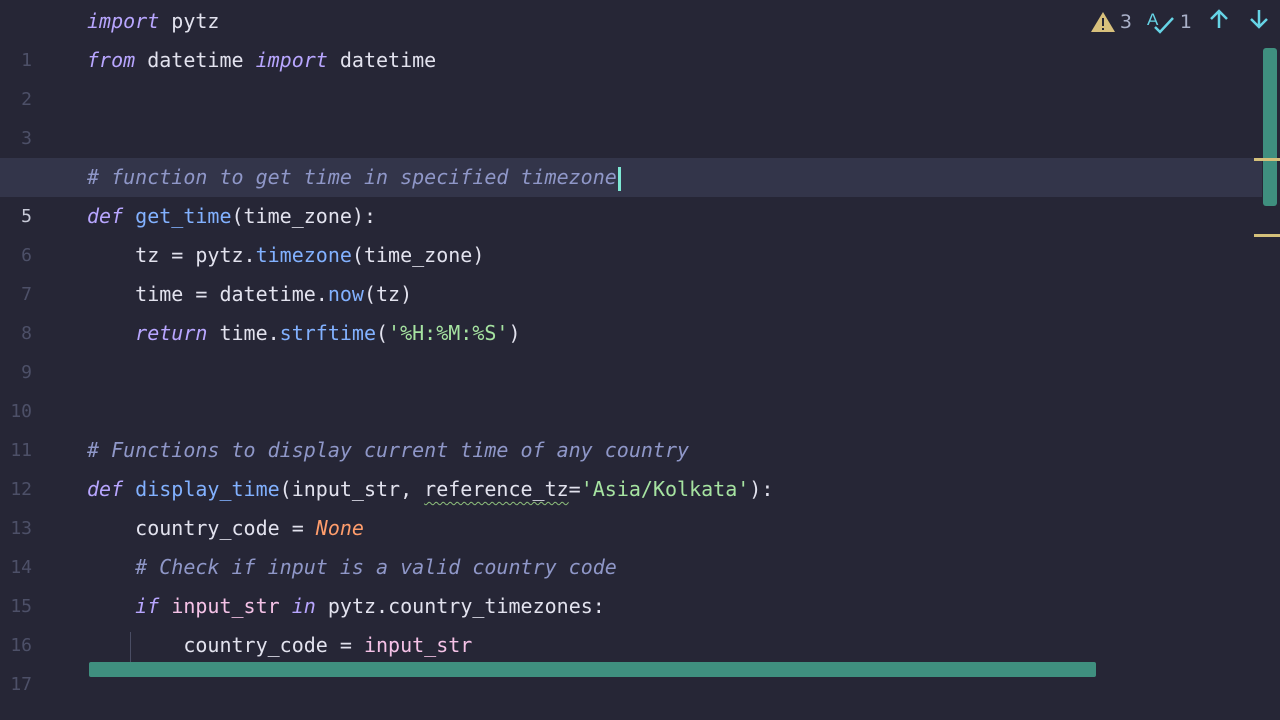 The height and width of the screenshot is (720, 1280). What do you see at coordinates (130, 648) in the screenshot?
I see `indent-guide` at bounding box center [130, 648].